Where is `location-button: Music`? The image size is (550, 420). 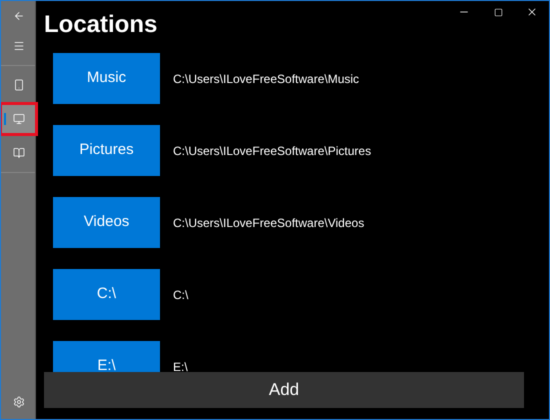
location-button: Music is located at coordinates (106, 78).